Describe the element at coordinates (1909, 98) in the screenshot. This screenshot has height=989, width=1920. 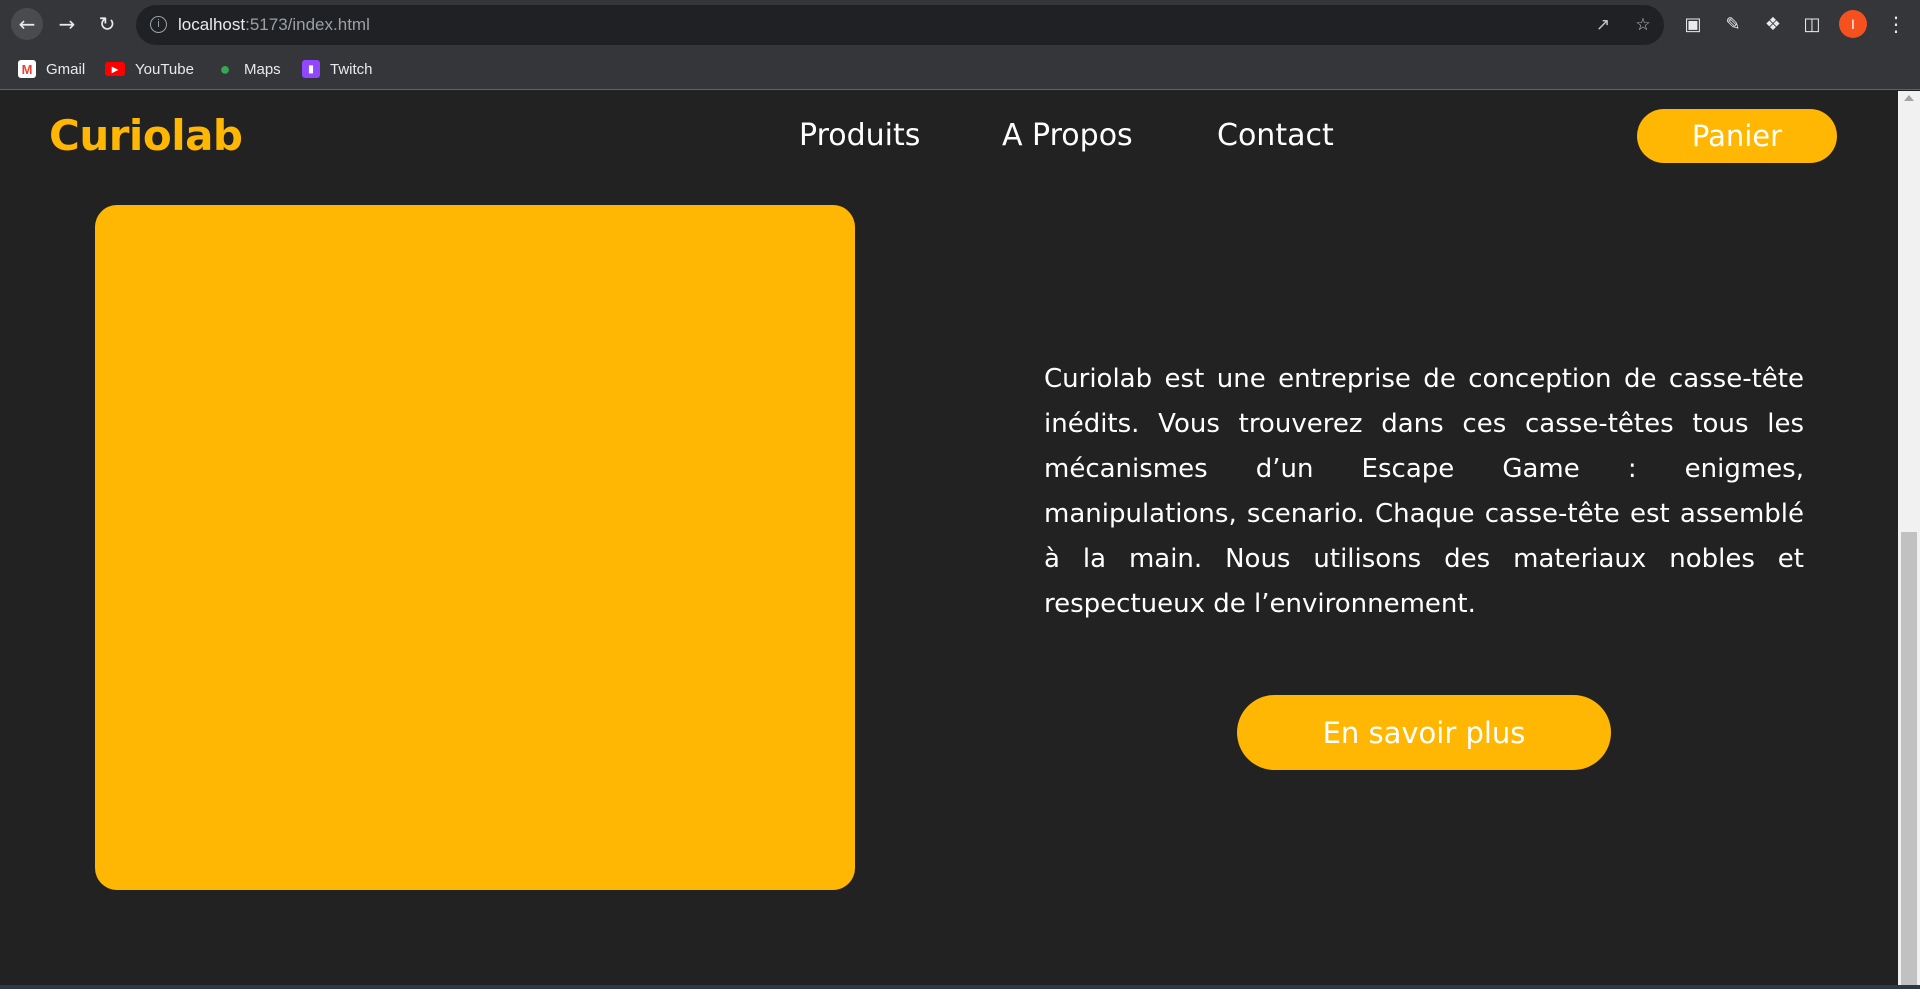
I see `scroll-up-arrow-icon` at that location.